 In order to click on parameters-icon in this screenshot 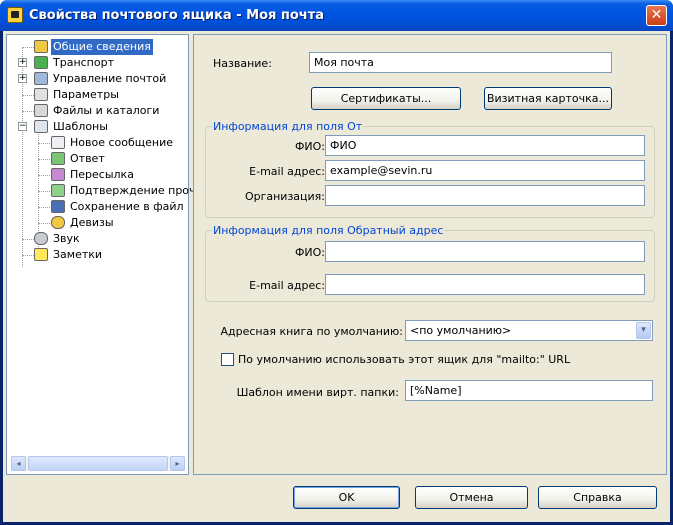, I will do `click(41, 94)`.